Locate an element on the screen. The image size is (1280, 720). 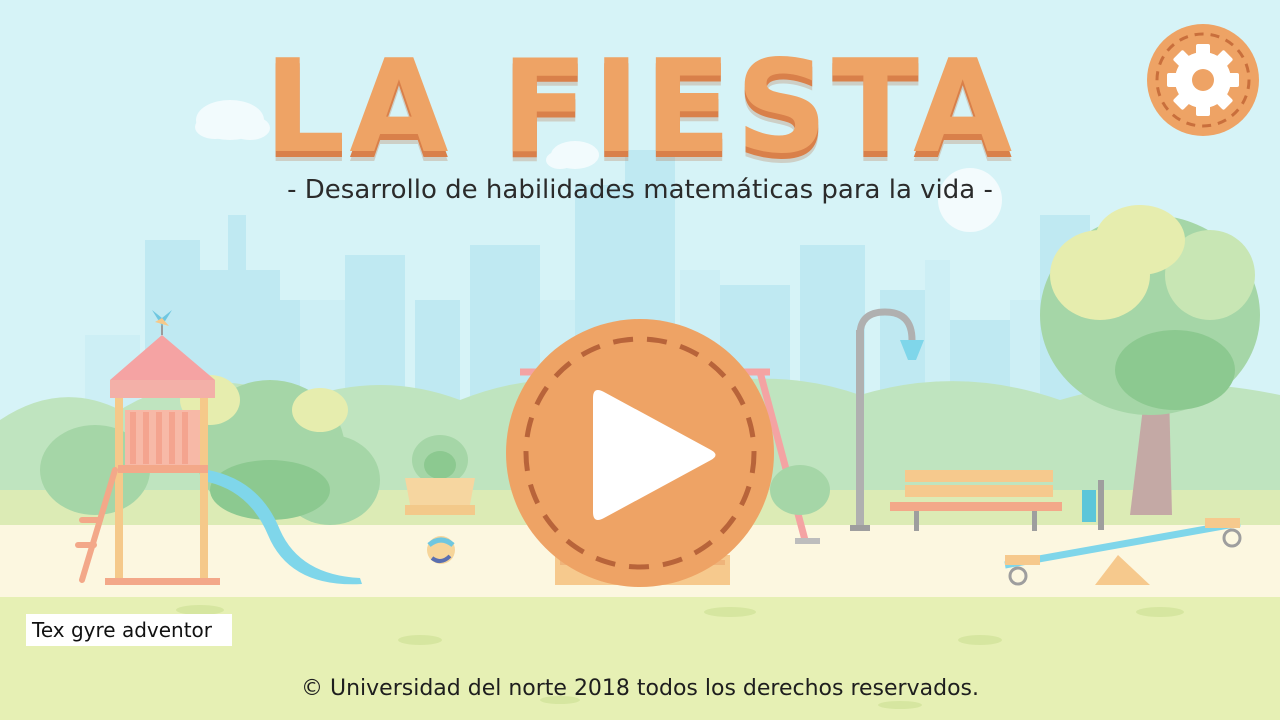
ball is located at coordinates (441, 550).